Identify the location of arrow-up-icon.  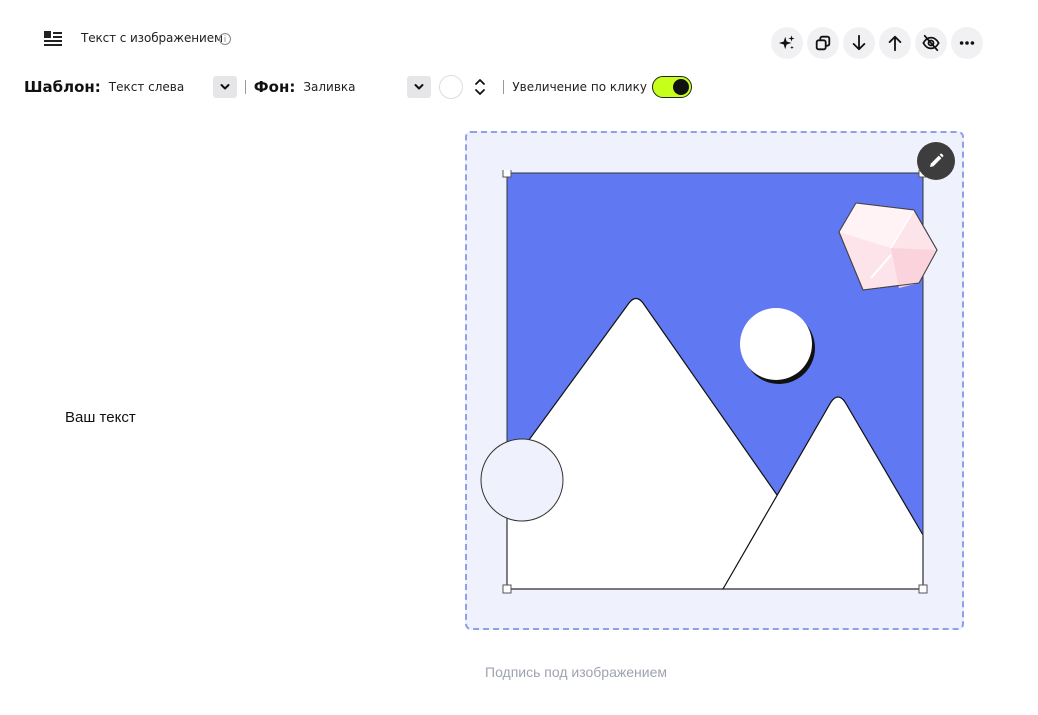
(895, 43).